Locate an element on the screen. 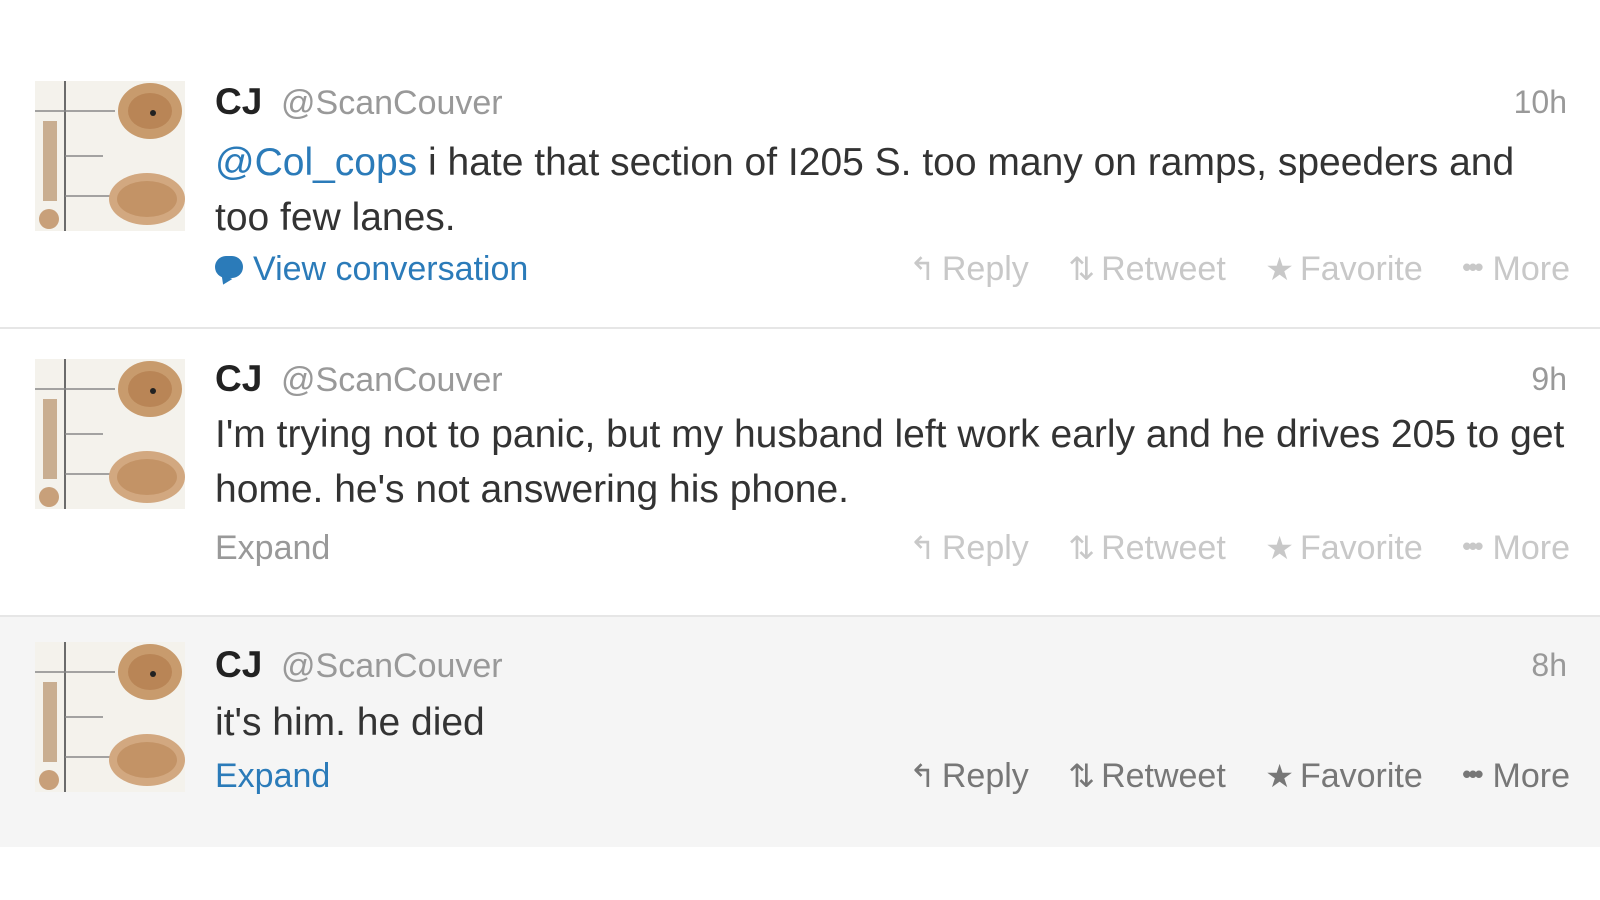 The image size is (1600, 900). timestamp: 8h is located at coordinates (1549, 665).